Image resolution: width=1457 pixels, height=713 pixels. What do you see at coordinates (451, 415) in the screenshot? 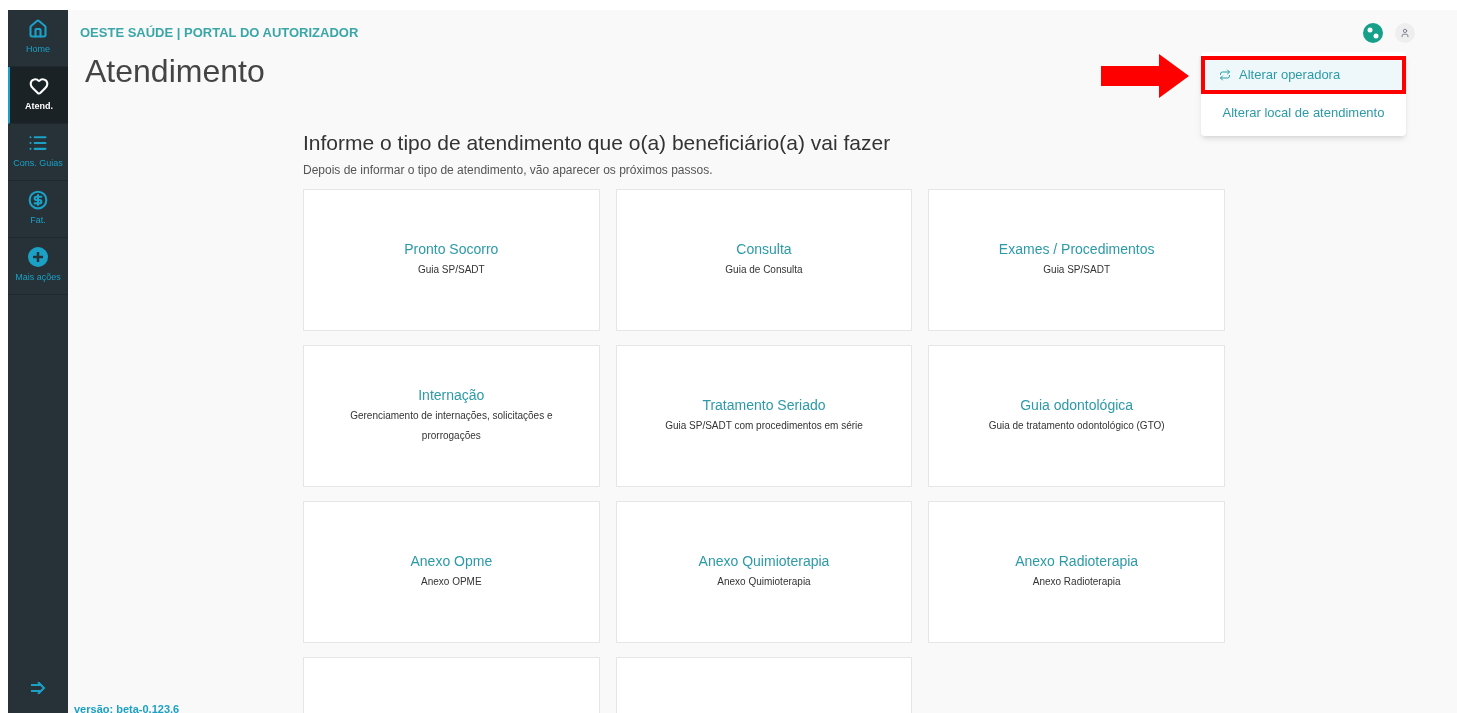
I see `service-card: Internação Gerenciamento de internações, solicitações e prorrogações` at bounding box center [451, 415].